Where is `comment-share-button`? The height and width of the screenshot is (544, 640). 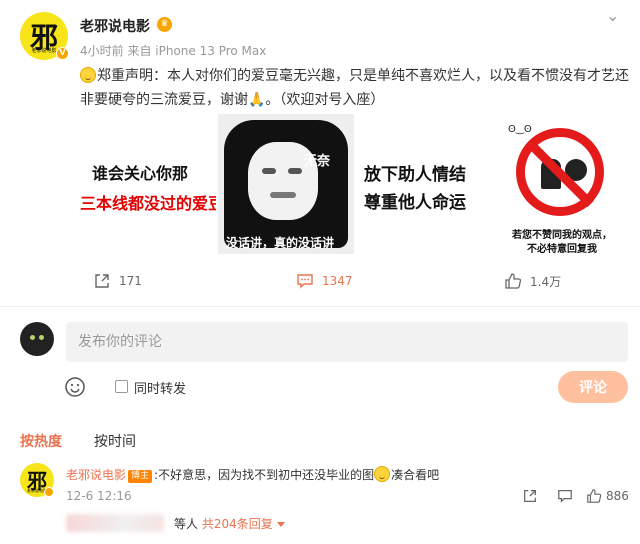
comment-share-button is located at coordinates (530, 496).